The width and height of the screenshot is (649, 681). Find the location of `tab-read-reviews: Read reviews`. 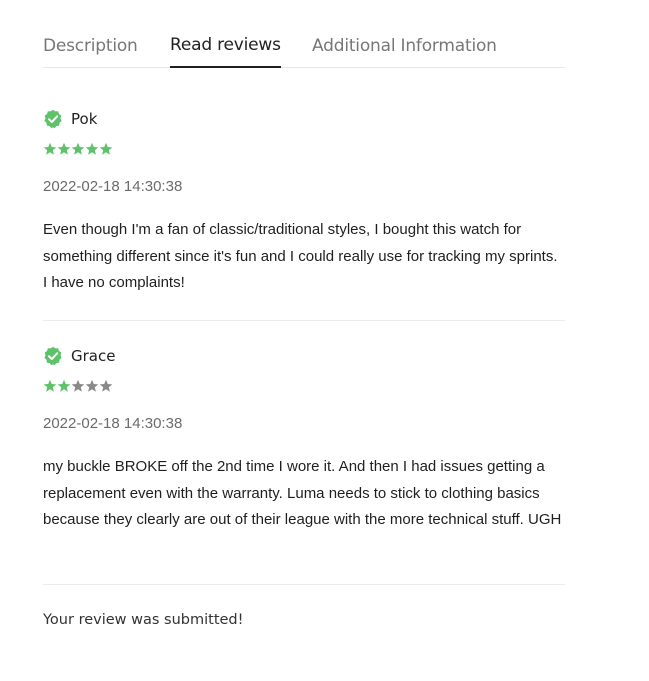

tab-read-reviews: Read reviews is located at coordinates (225, 51).